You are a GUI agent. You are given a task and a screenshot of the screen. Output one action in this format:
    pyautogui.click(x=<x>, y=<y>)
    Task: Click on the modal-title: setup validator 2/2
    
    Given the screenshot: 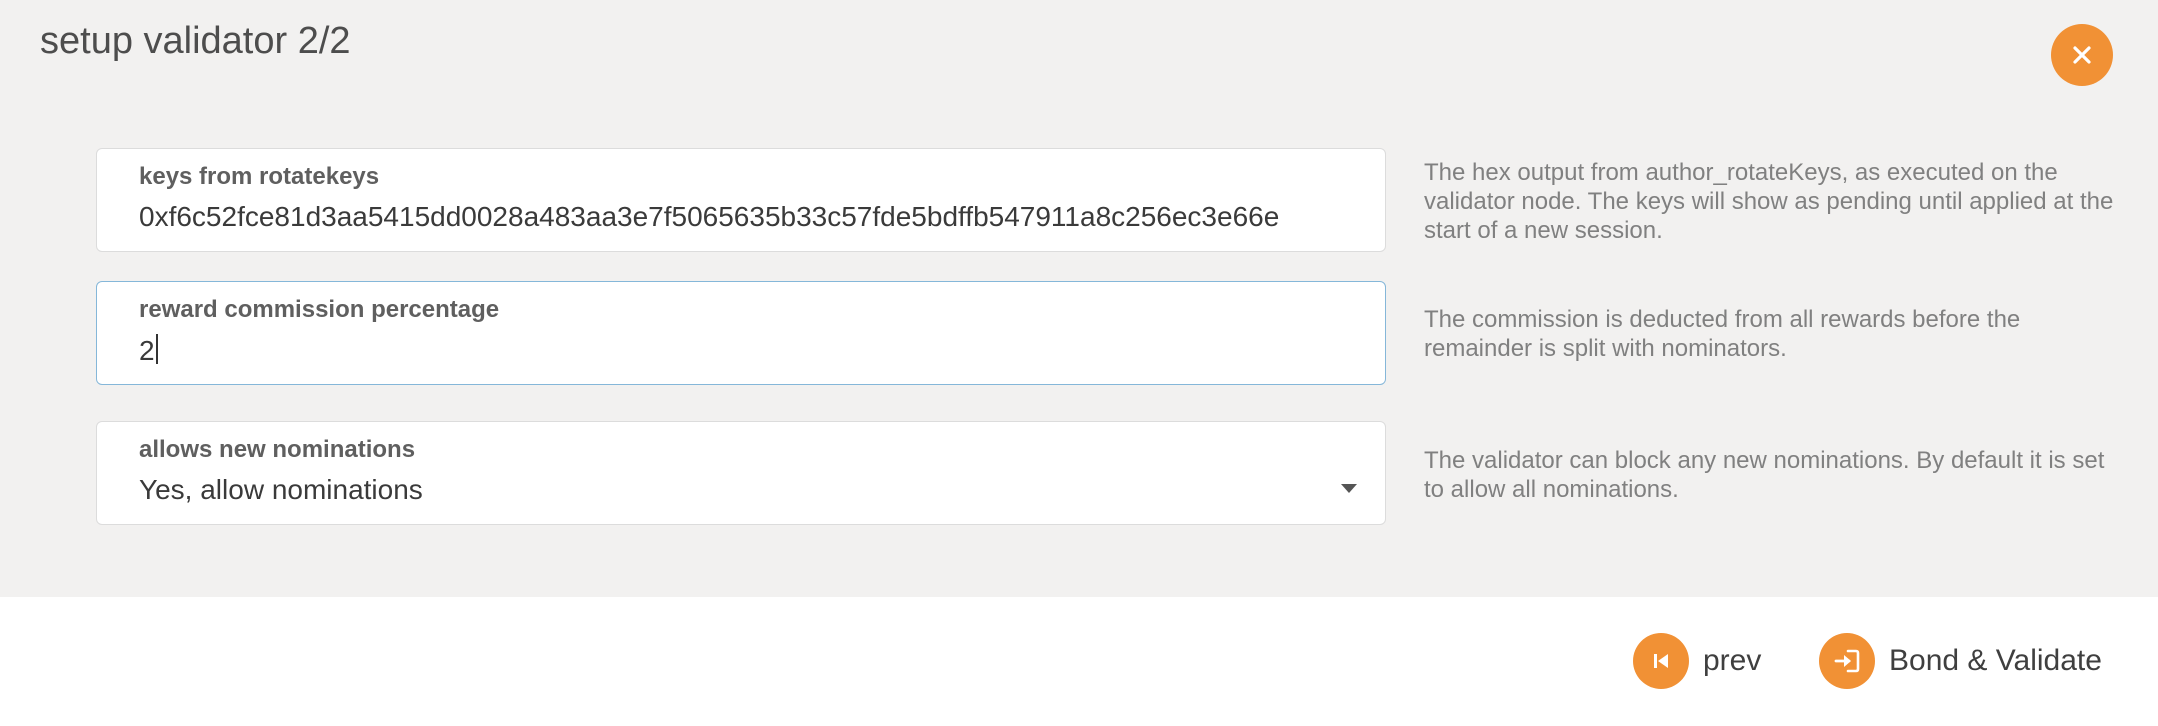 What is the action you would take?
    pyautogui.click(x=195, y=41)
    